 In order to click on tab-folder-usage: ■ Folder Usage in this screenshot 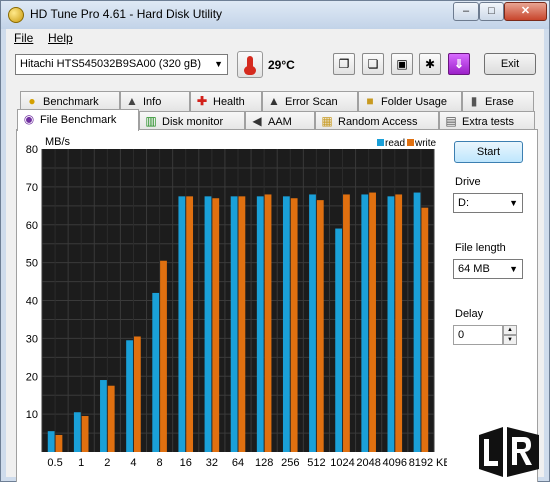, I will do `click(410, 101)`.